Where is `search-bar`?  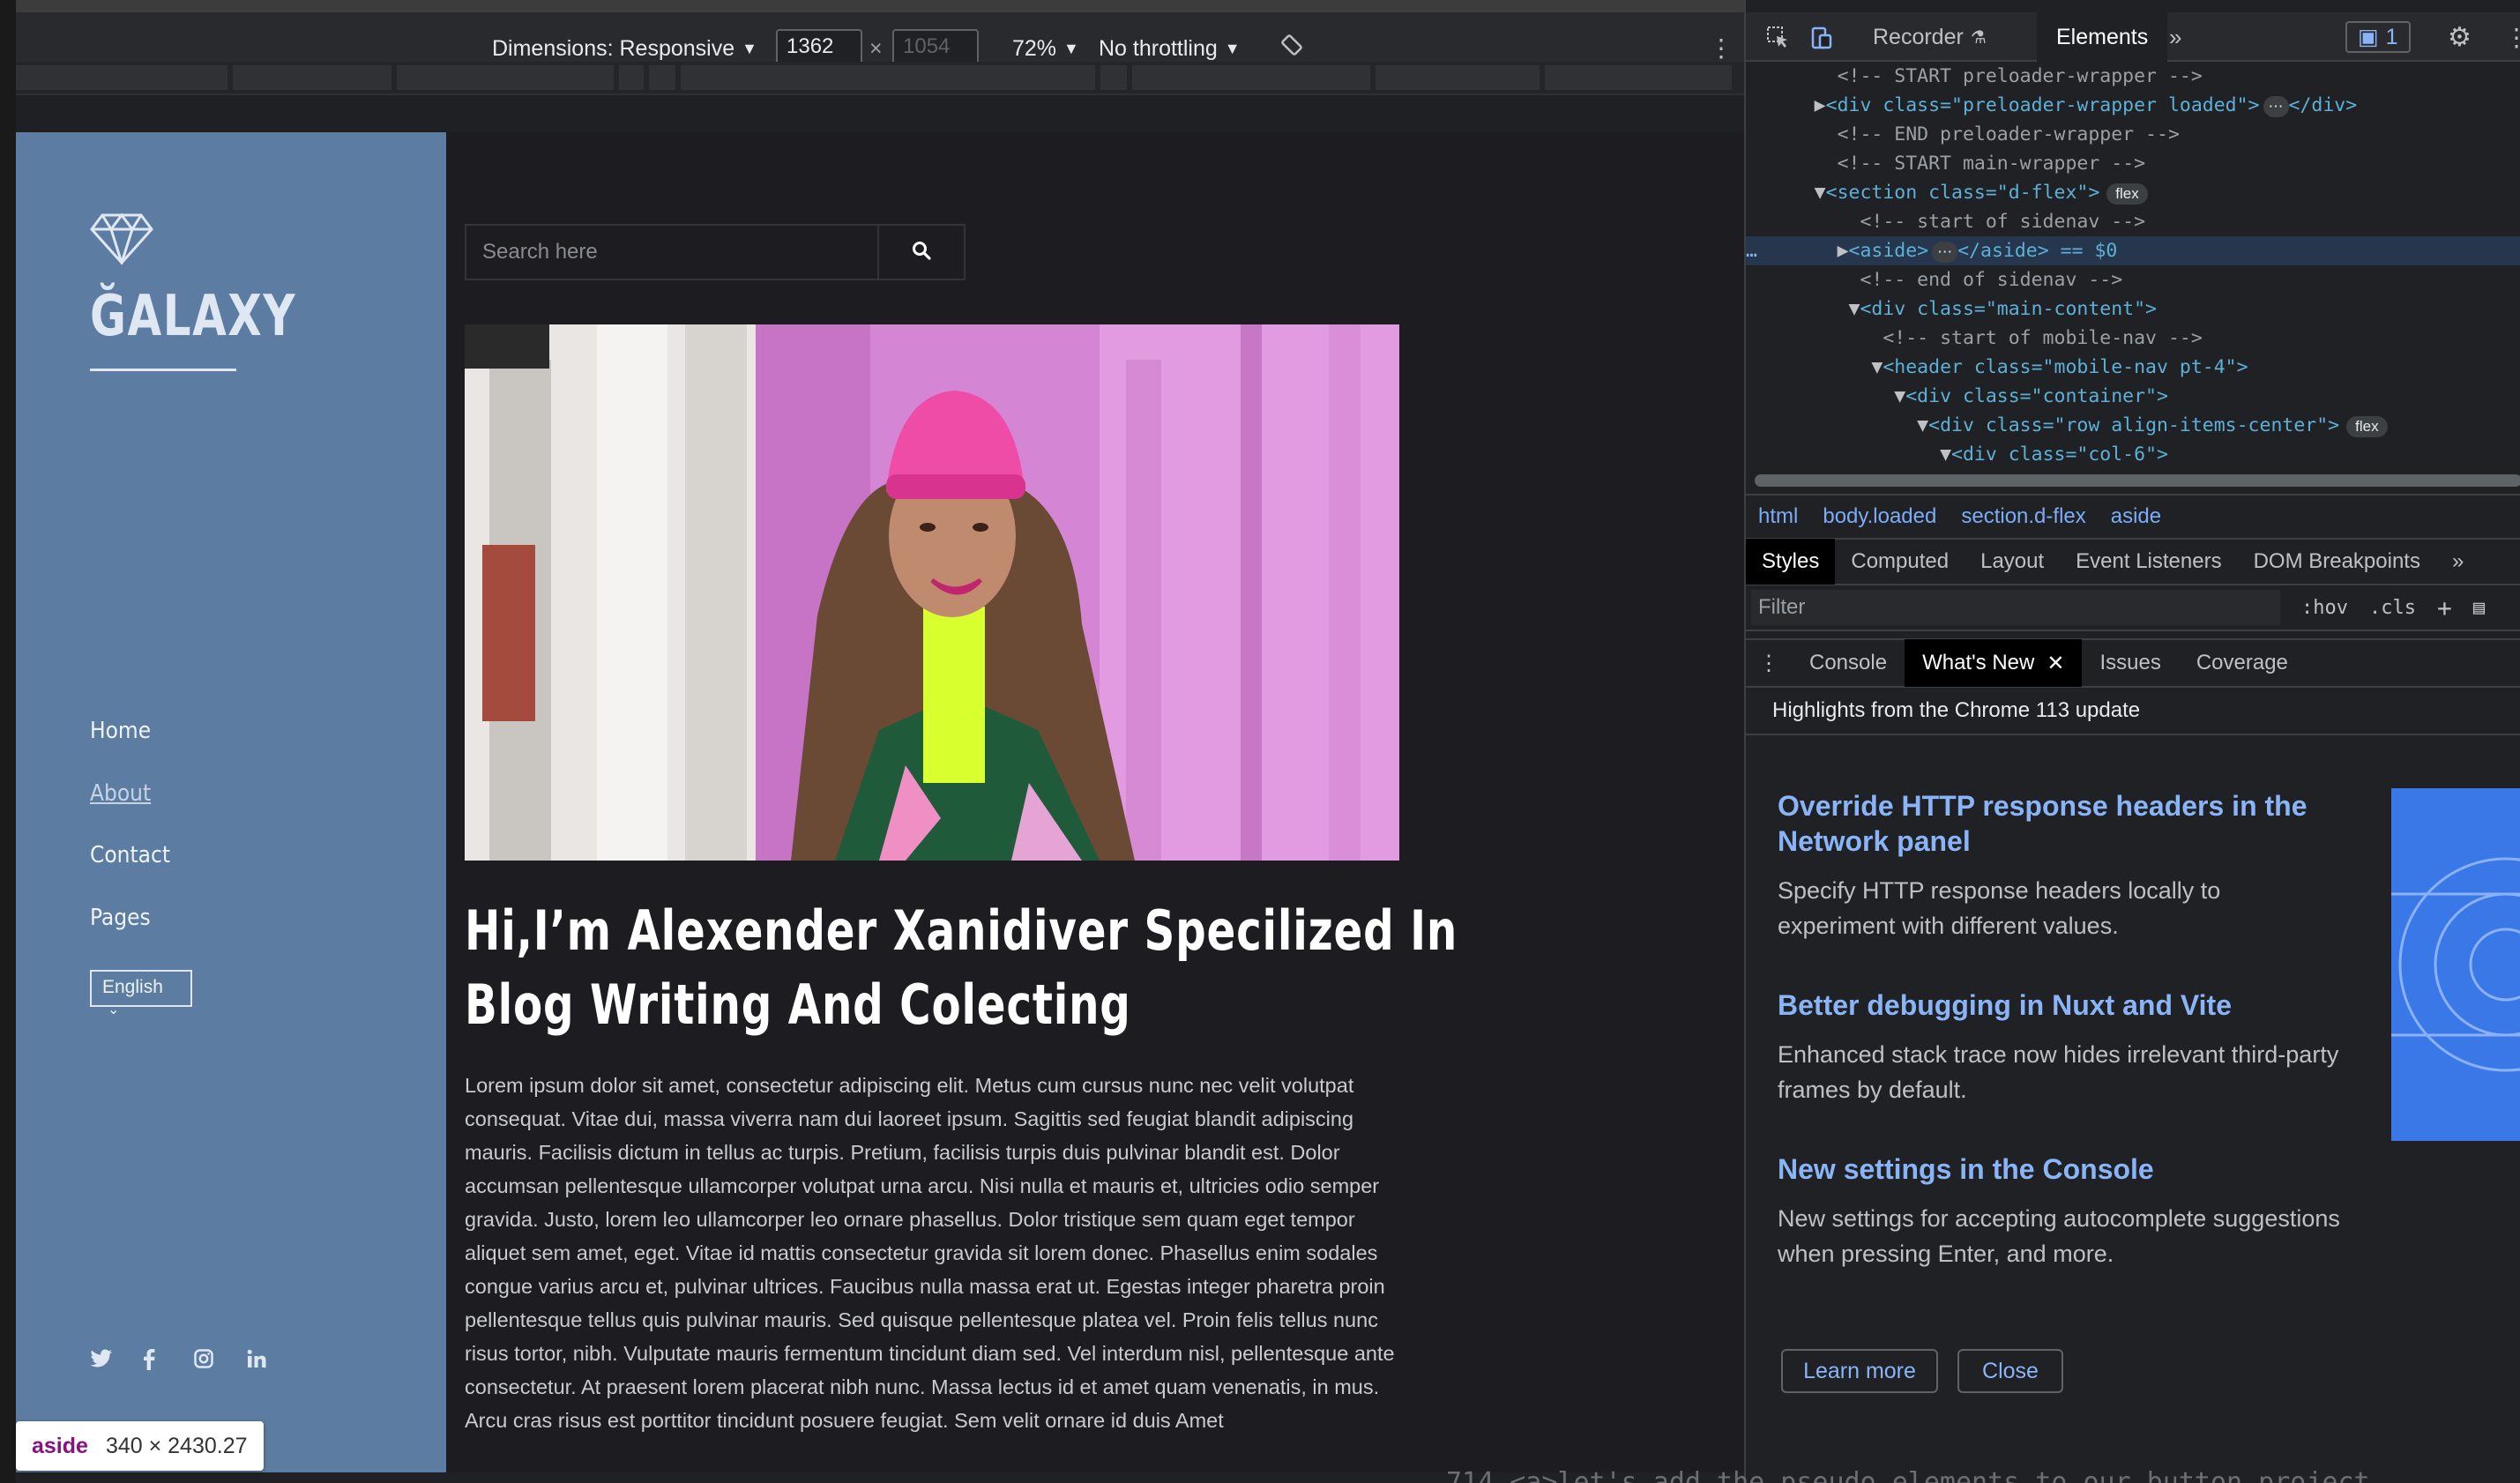 search-bar is located at coordinates (715, 252).